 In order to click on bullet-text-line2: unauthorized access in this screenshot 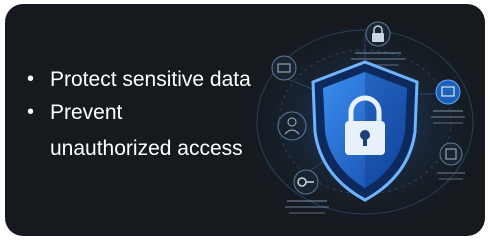, I will do `click(146, 148)`.